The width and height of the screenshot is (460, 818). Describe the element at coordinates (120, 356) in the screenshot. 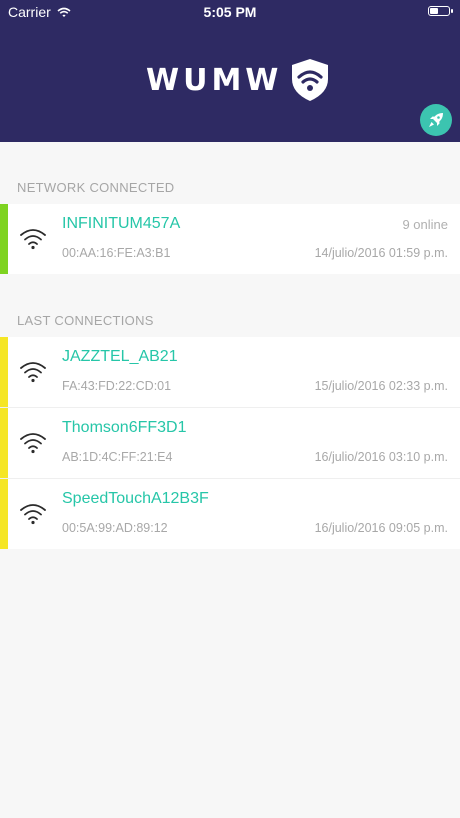

I see `network-ssid: JAZZTEL_AB21` at that location.